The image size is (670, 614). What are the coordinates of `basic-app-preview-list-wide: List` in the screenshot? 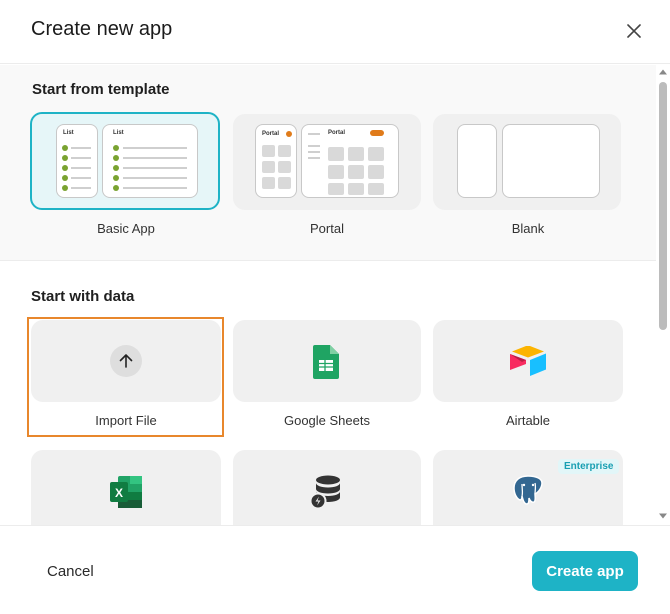 It's located at (150, 161).